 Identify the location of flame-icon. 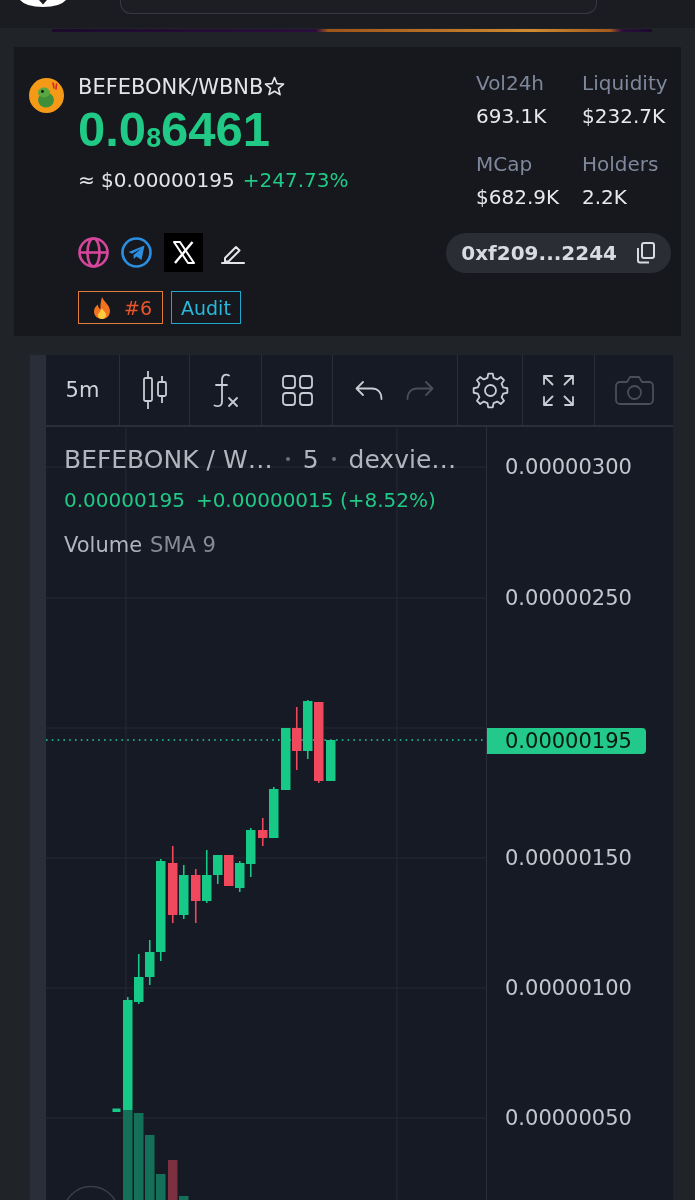
(102, 307).